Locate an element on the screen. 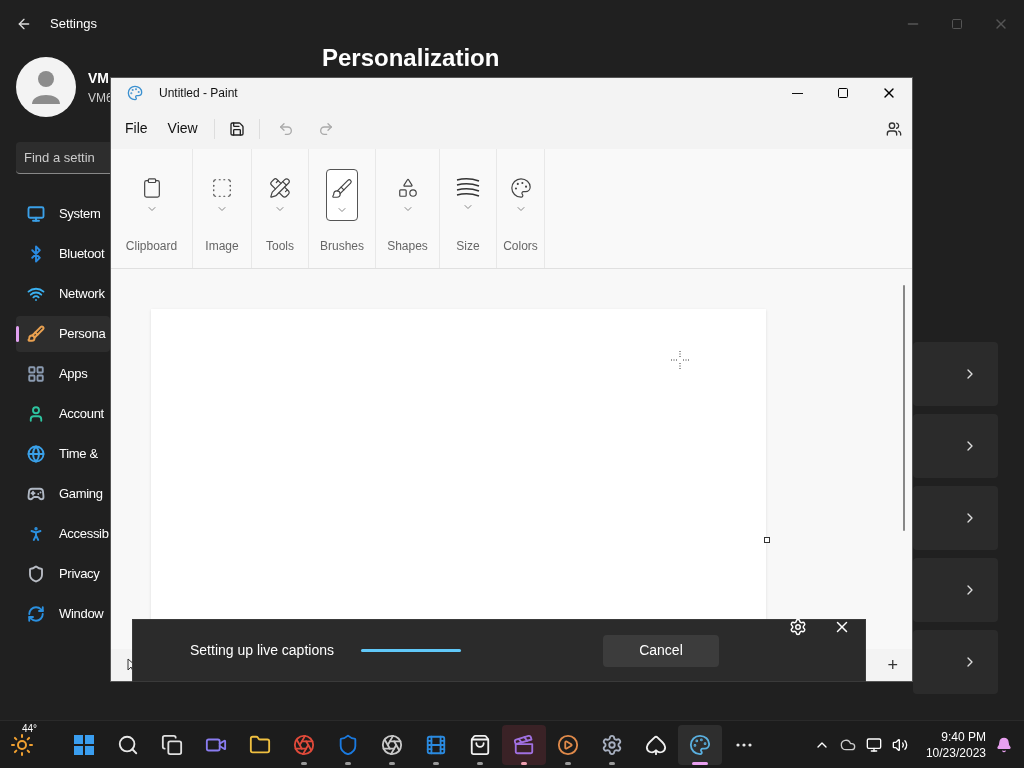 This screenshot has width=1024, height=768. palette-icon is located at coordinates (520, 188).